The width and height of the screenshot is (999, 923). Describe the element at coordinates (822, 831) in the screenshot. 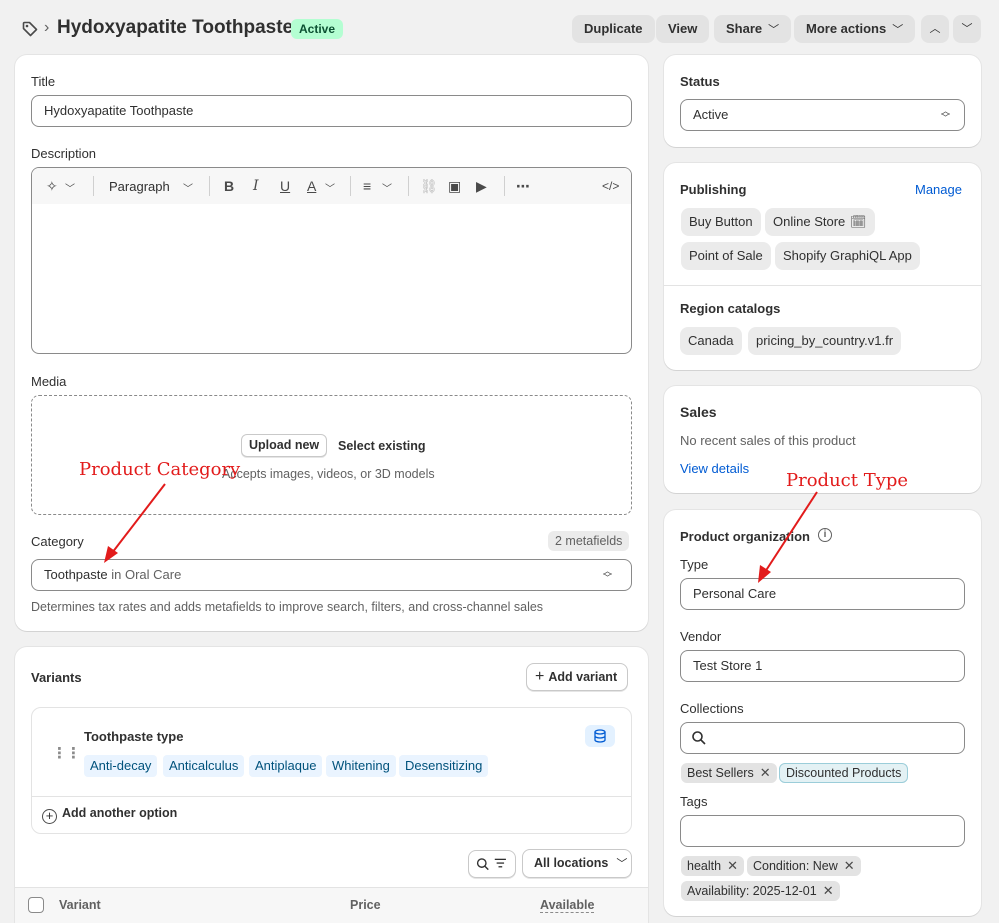

I see `tags-input` at that location.